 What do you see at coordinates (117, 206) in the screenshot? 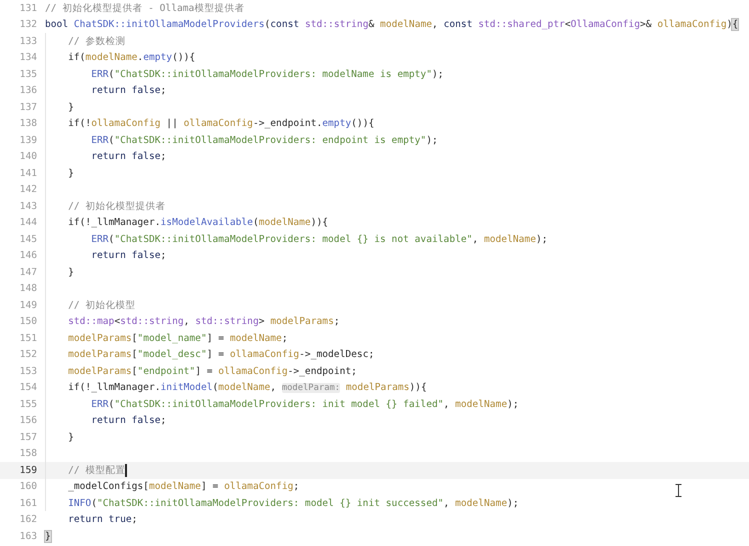
I see `code-line: // 初始化模型提供者` at bounding box center [117, 206].